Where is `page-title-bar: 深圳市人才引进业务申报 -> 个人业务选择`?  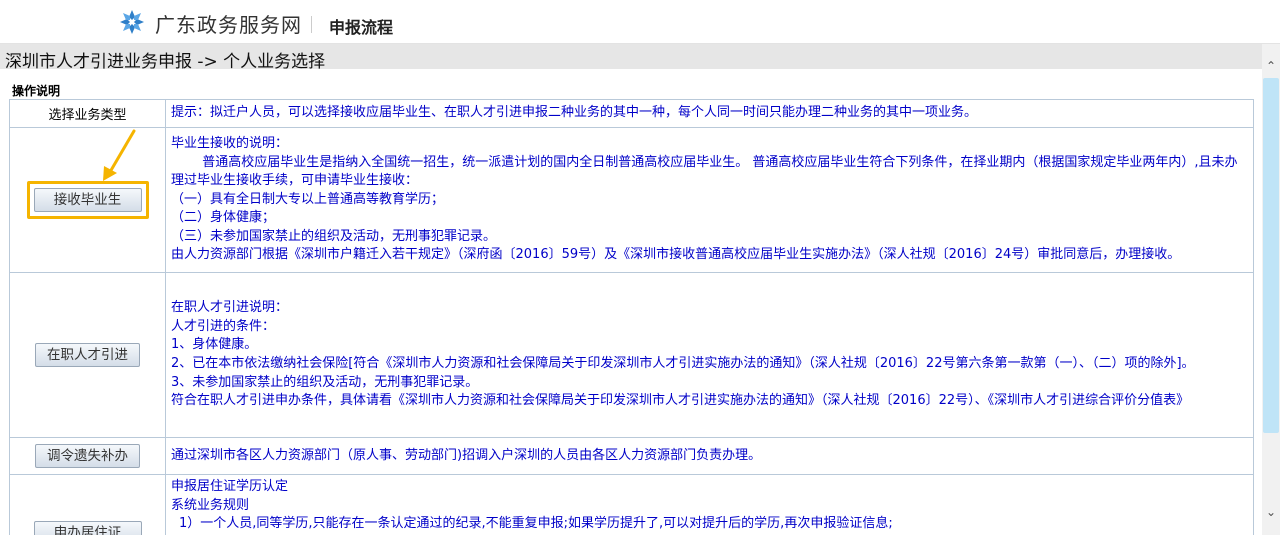
page-title-bar: 深圳市人才引进业务申报 -> 个人业务选择 is located at coordinates (631, 58).